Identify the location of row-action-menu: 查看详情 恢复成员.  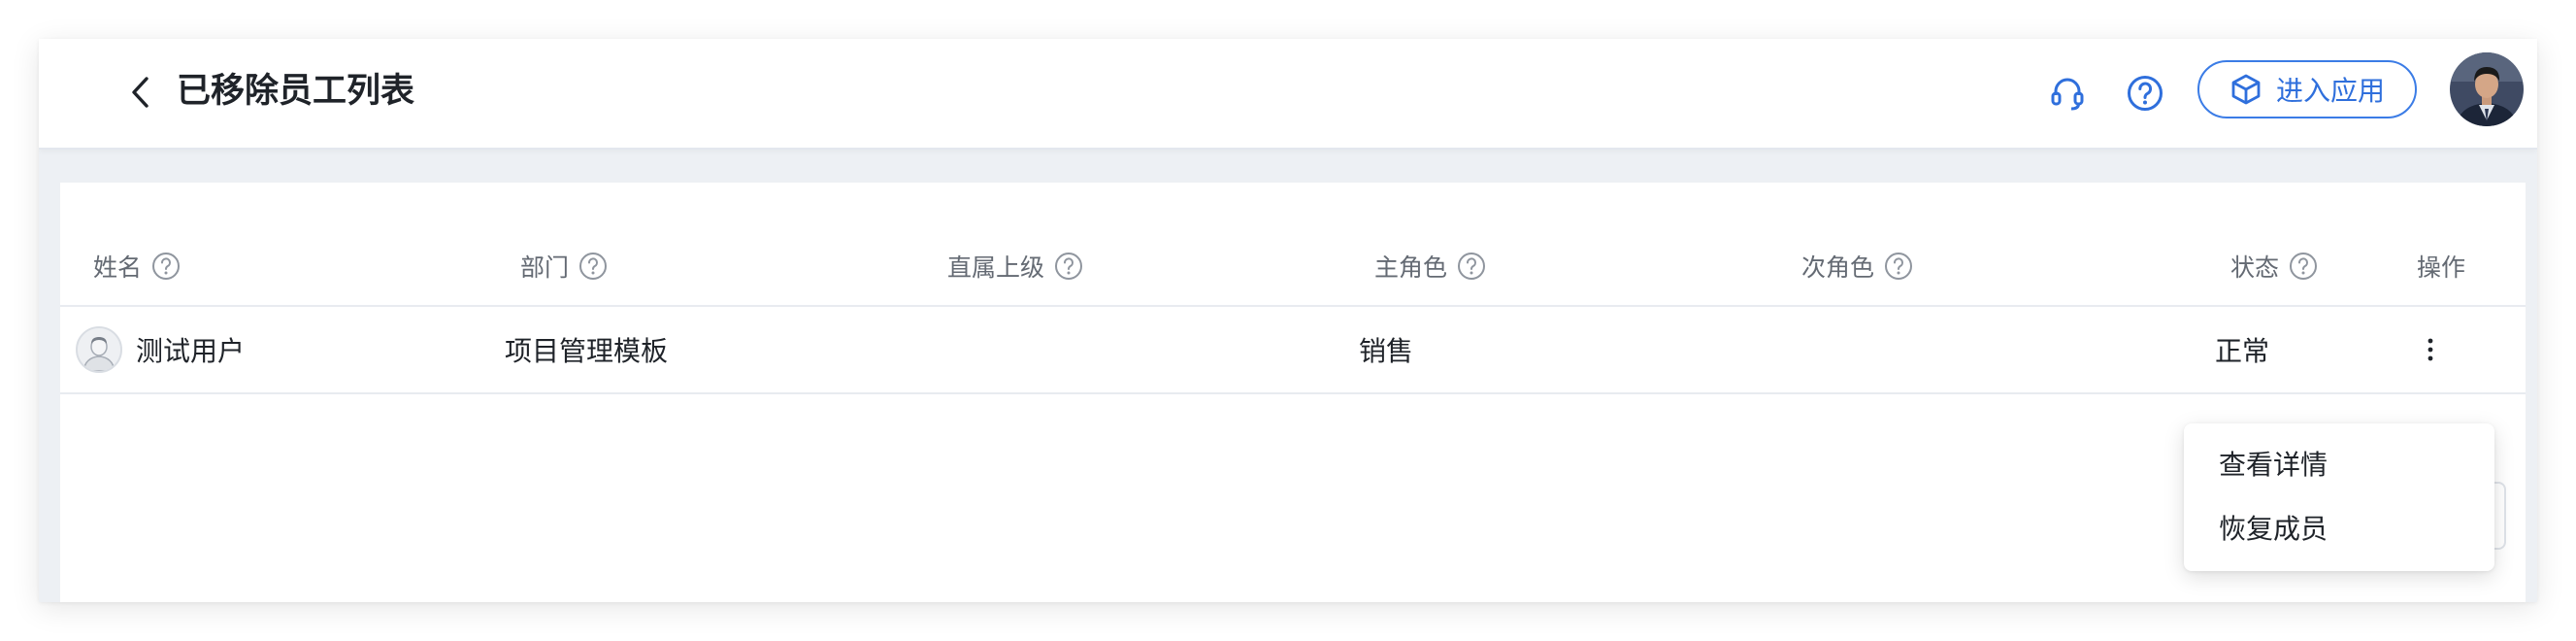
(2339, 497).